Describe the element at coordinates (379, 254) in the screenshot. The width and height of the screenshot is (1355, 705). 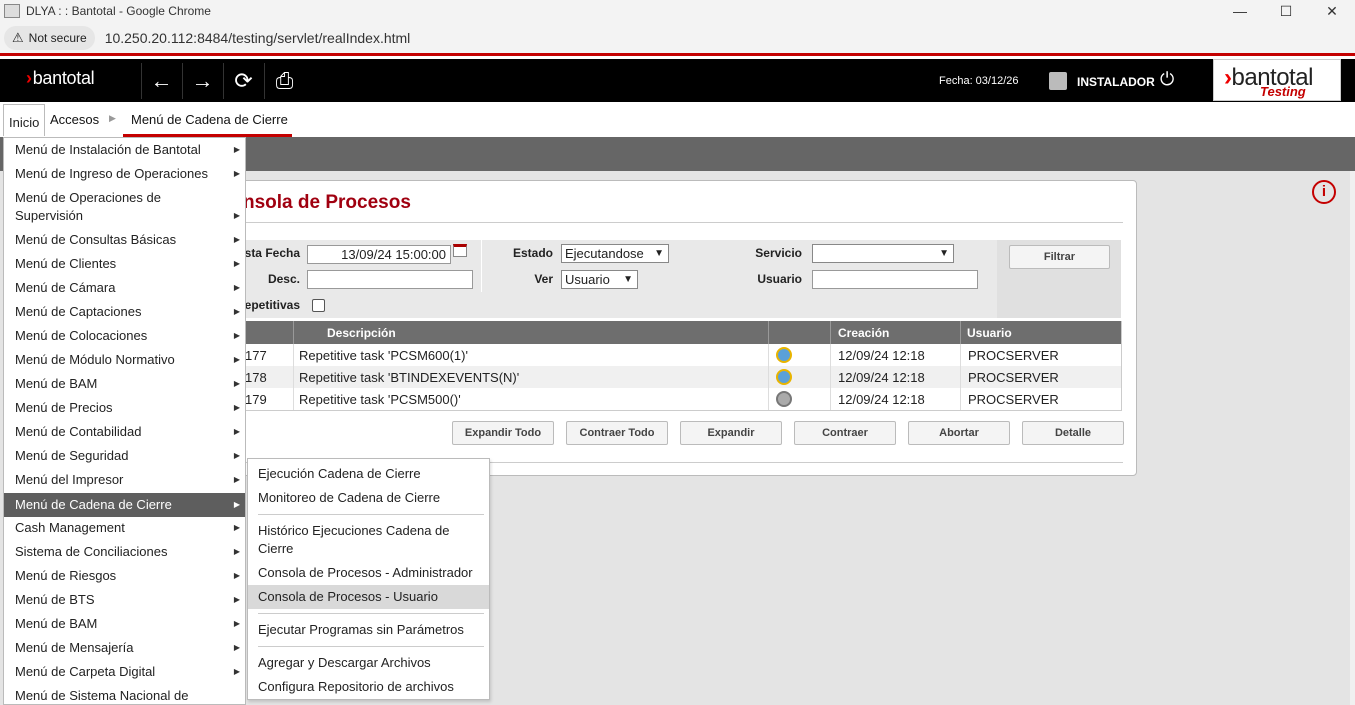
I see `fecha-filter-input: 13/09/24 15:00:00` at that location.